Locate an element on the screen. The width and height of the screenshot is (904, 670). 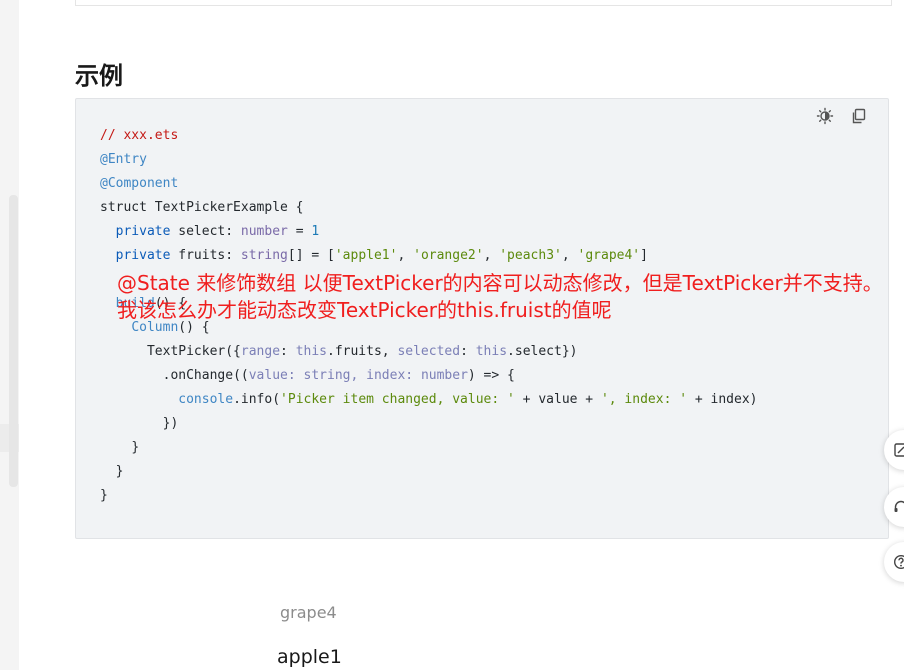
code-token: 1 is located at coordinates (315, 231).